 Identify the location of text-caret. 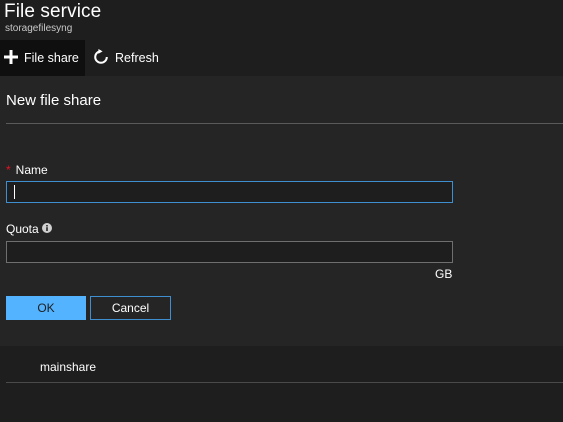
(14, 192).